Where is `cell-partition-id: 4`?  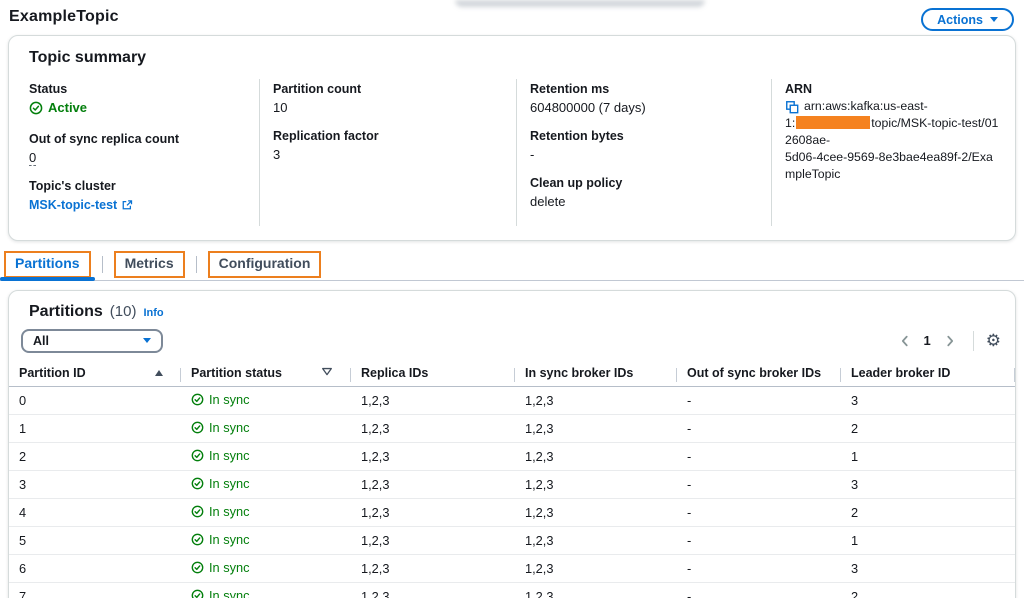
cell-partition-id: 4 is located at coordinates (95, 512).